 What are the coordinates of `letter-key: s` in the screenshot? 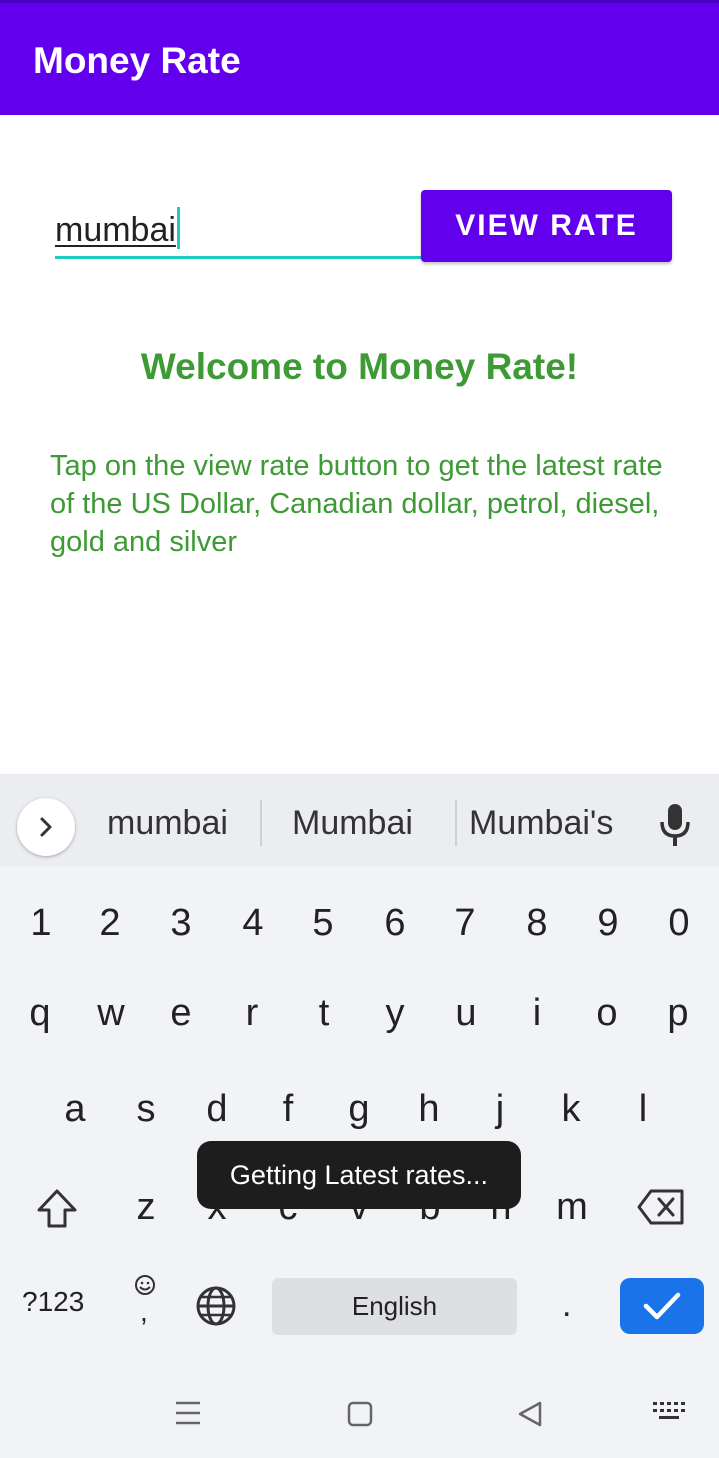 It's located at (146, 1109).